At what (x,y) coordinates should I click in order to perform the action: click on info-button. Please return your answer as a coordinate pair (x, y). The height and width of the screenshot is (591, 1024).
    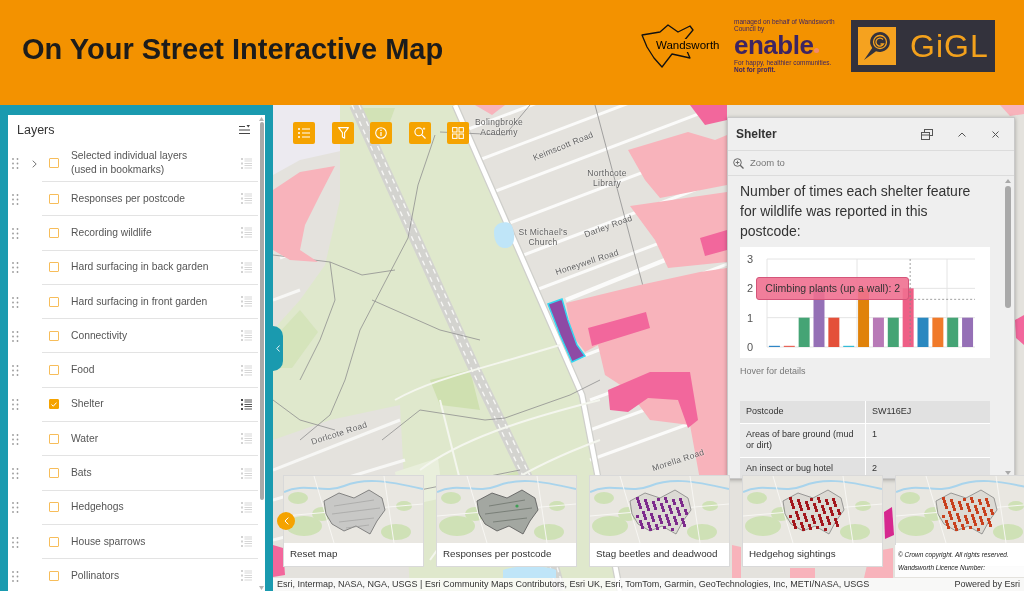
    Looking at the image, I should click on (381, 133).